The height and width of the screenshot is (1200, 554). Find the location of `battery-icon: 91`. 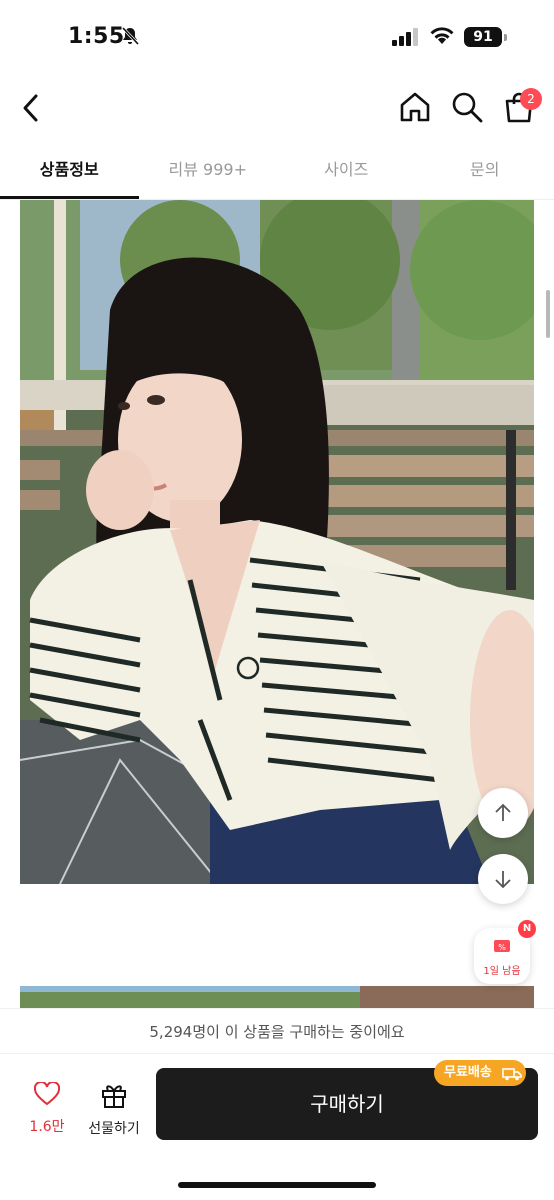

battery-icon: 91 is located at coordinates (486, 37).